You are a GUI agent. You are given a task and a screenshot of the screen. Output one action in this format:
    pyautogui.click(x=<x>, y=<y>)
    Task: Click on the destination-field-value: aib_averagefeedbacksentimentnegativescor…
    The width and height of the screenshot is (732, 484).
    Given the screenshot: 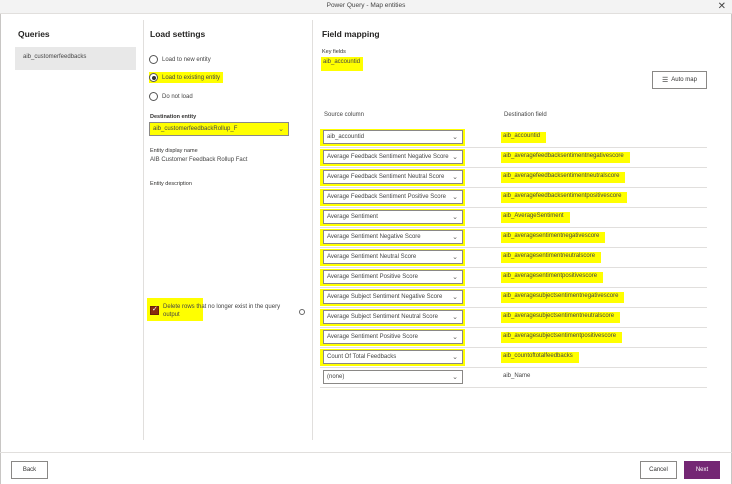 What is the action you would take?
    pyautogui.click(x=565, y=157)
    